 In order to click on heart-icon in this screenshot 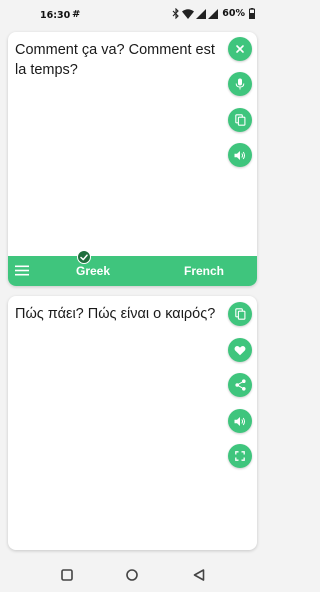, I will do `click(240, 350)`.